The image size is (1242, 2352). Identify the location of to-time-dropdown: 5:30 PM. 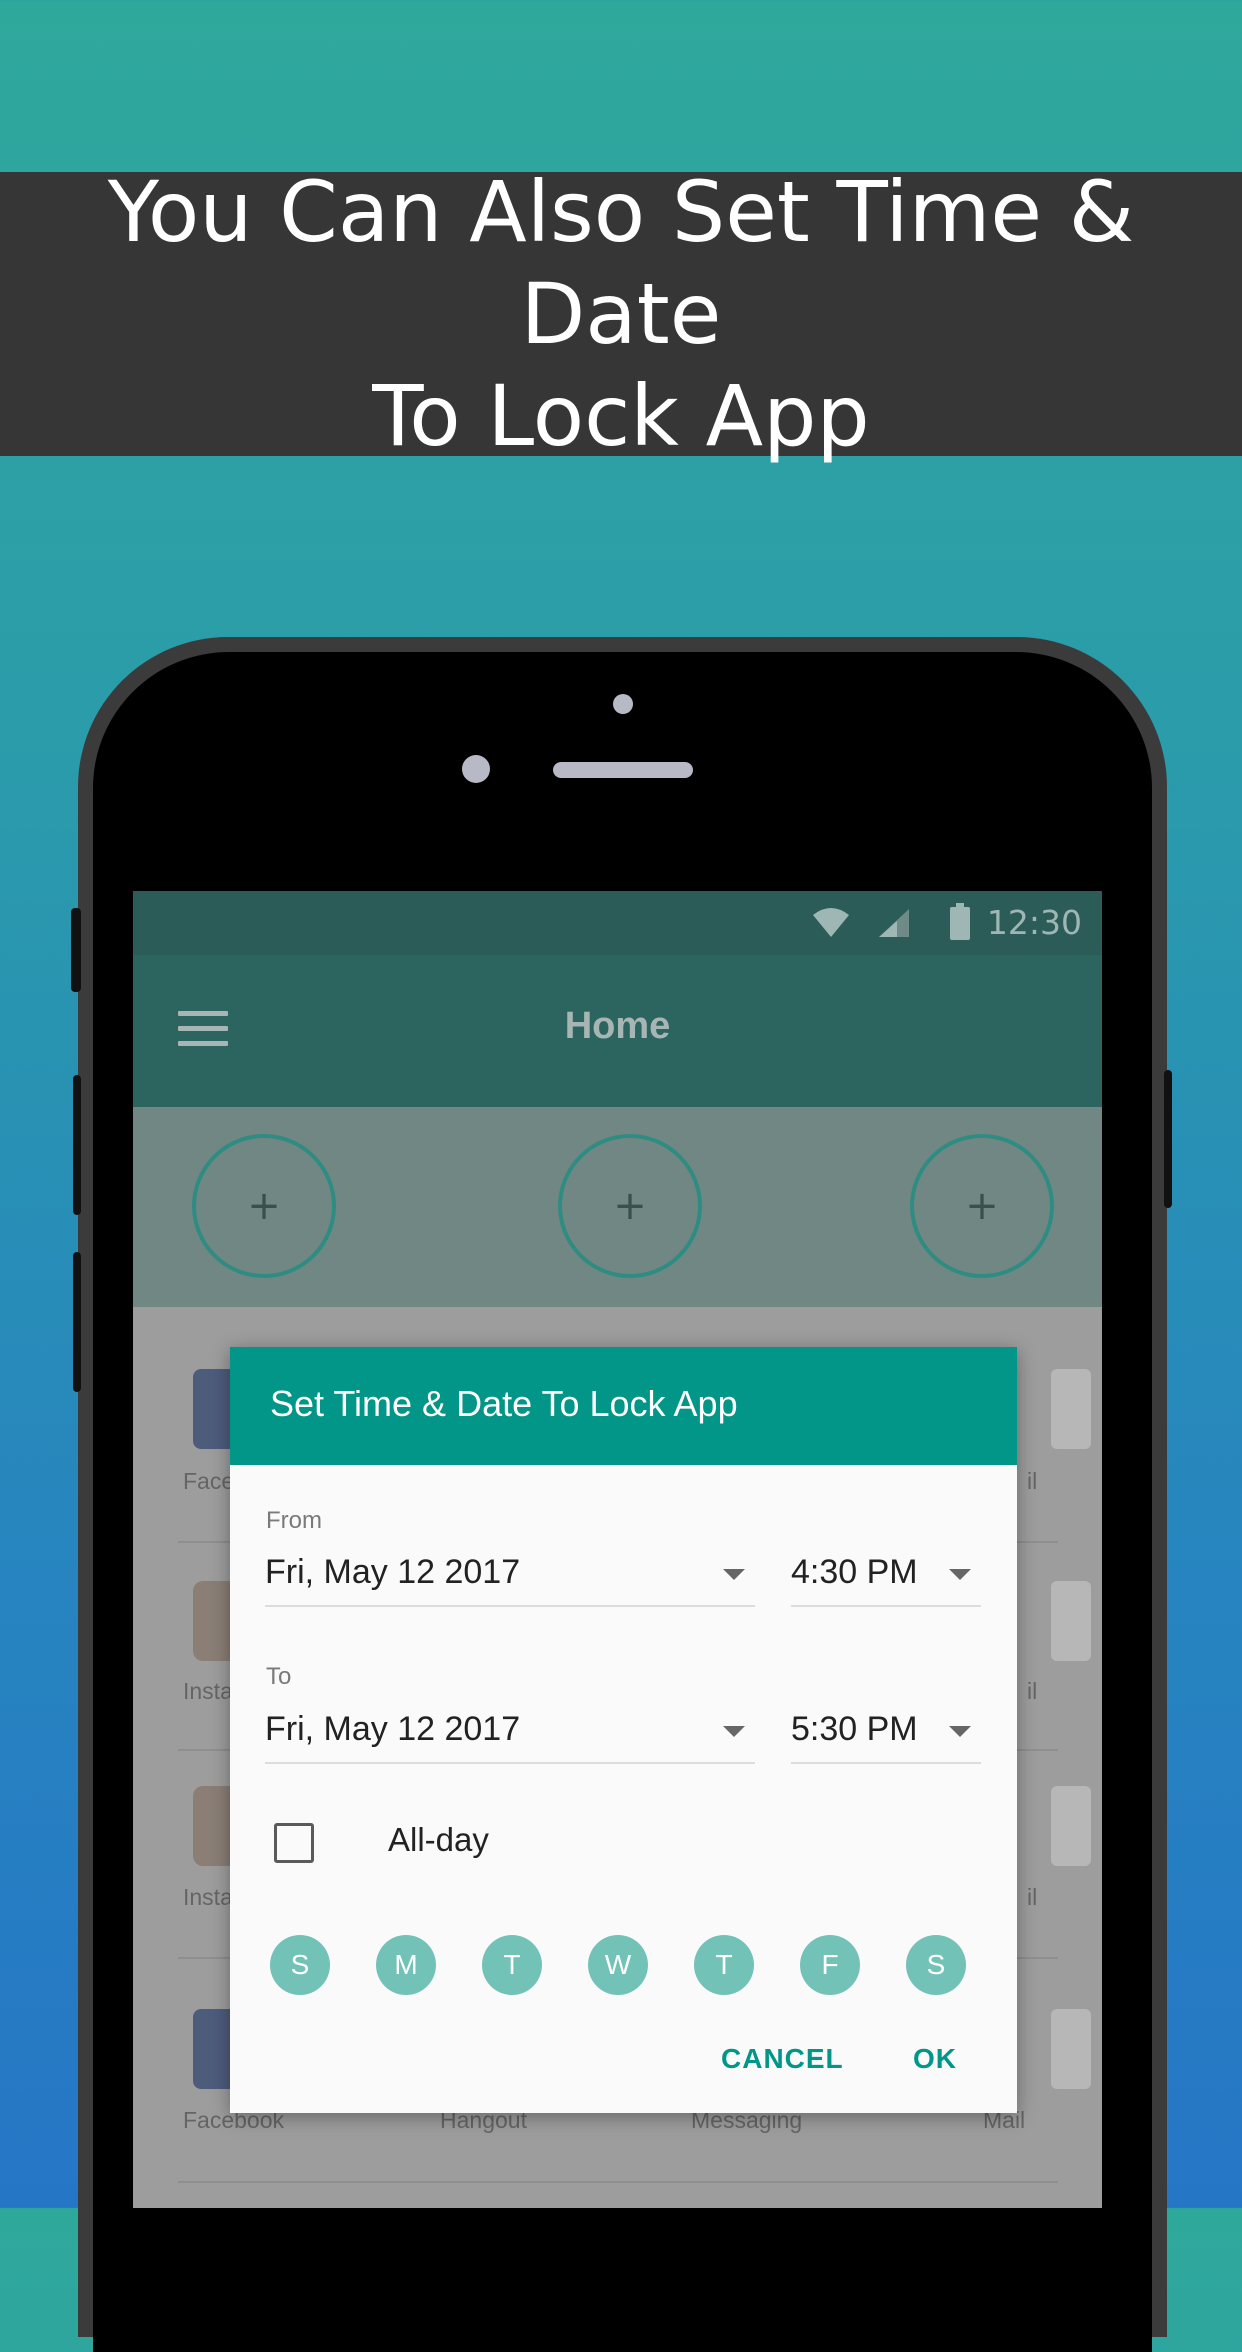
(886, 1733).